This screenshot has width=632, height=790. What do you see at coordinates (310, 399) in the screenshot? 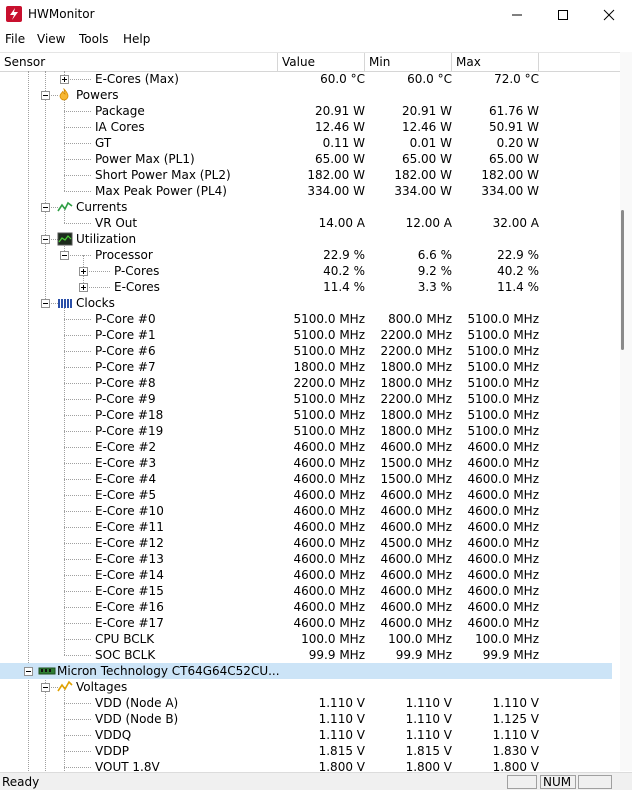
I see `table-row: P-Core #9 5100.0 MHz 2200.0 MHz 5100.0 MHz` at bounding box center [310, 399].